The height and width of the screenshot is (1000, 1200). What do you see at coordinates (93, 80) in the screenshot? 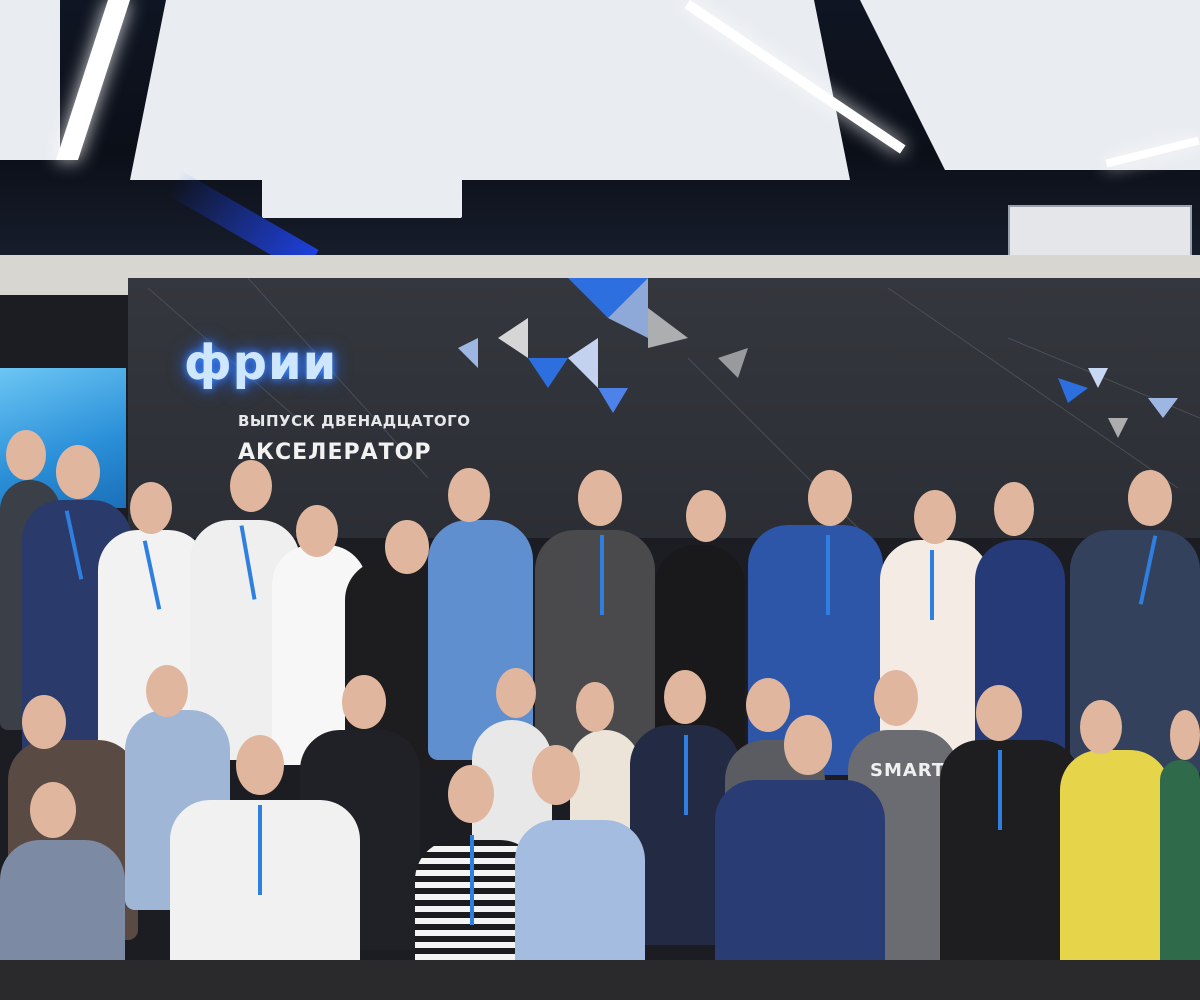
I see `light-strip` at bounding box center [93, 80].